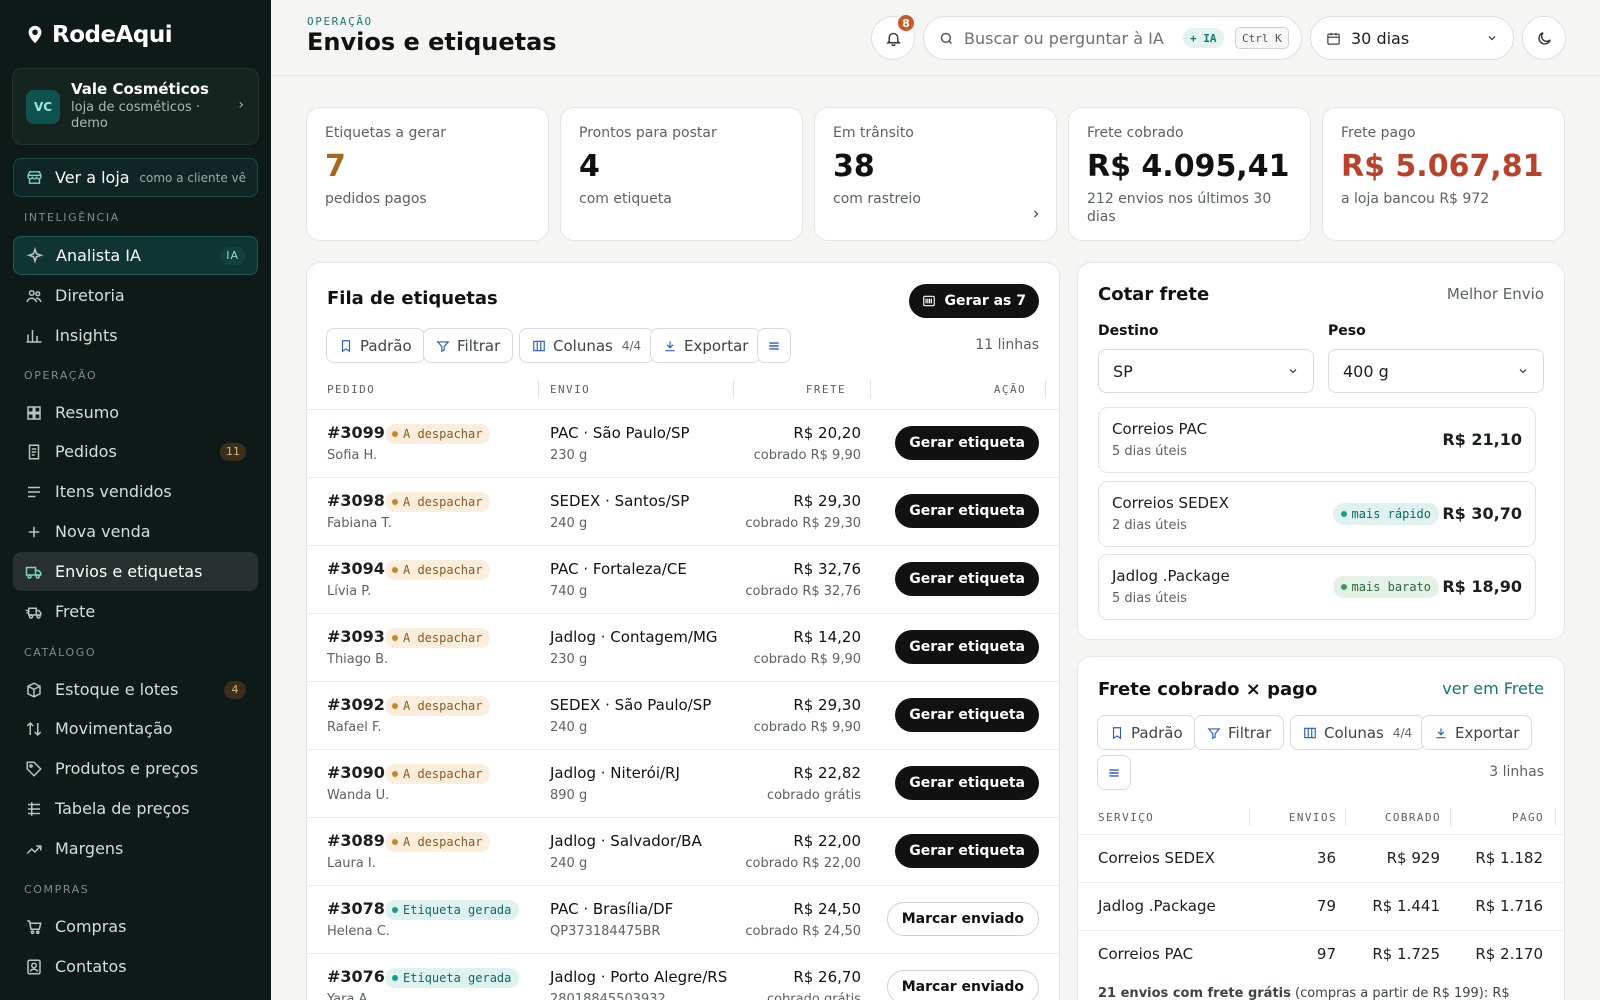 The width and height of the screenshot is (1600, 1000). I want to click on charged-value: cobrado R$ 9,90, so click(807, 727).